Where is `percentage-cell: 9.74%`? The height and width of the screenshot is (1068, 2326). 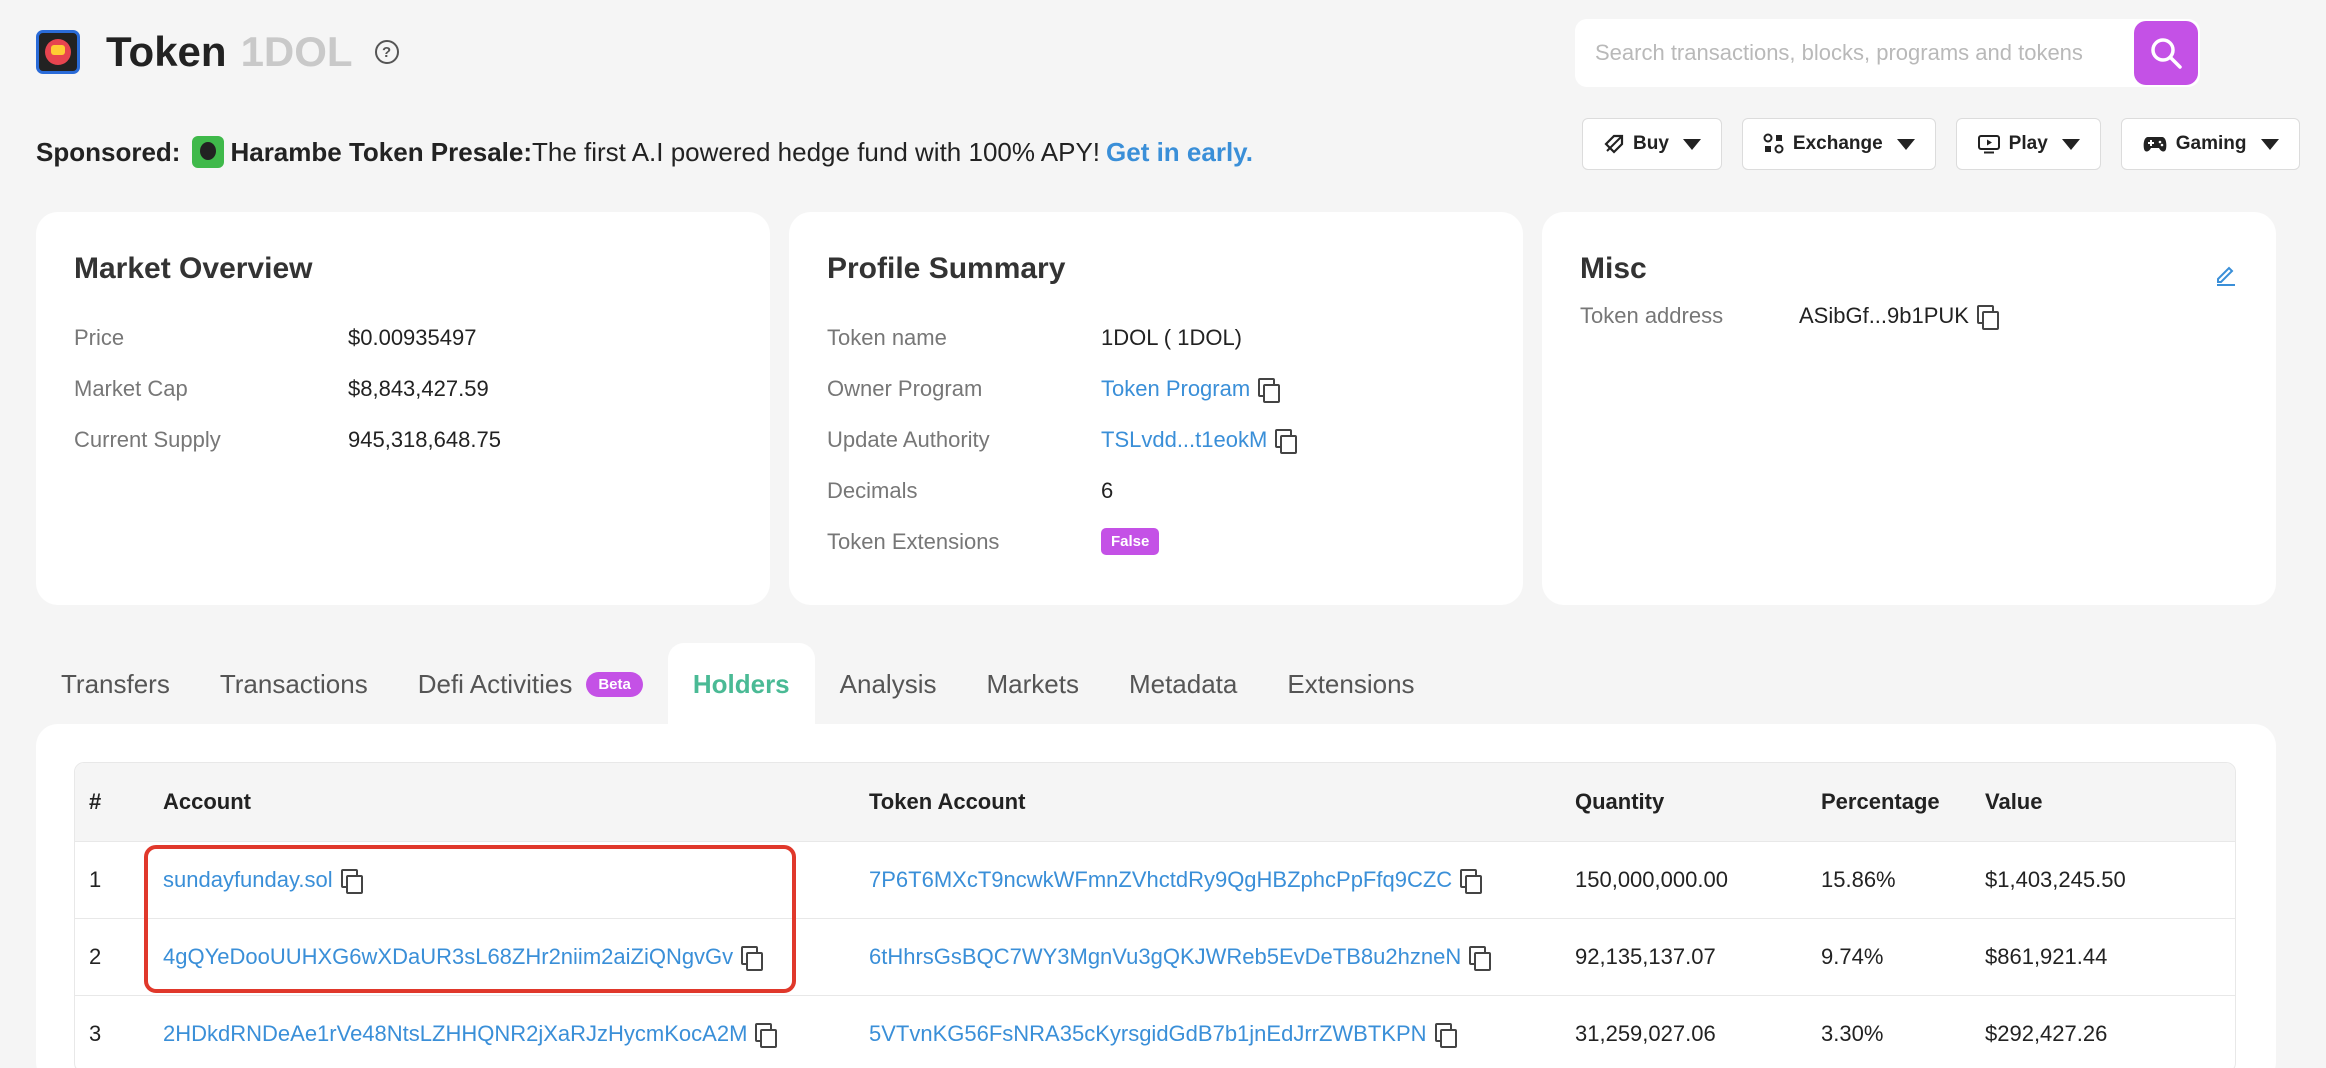 percentage-cell: 9.74% is located at coordinates (1852, 956).